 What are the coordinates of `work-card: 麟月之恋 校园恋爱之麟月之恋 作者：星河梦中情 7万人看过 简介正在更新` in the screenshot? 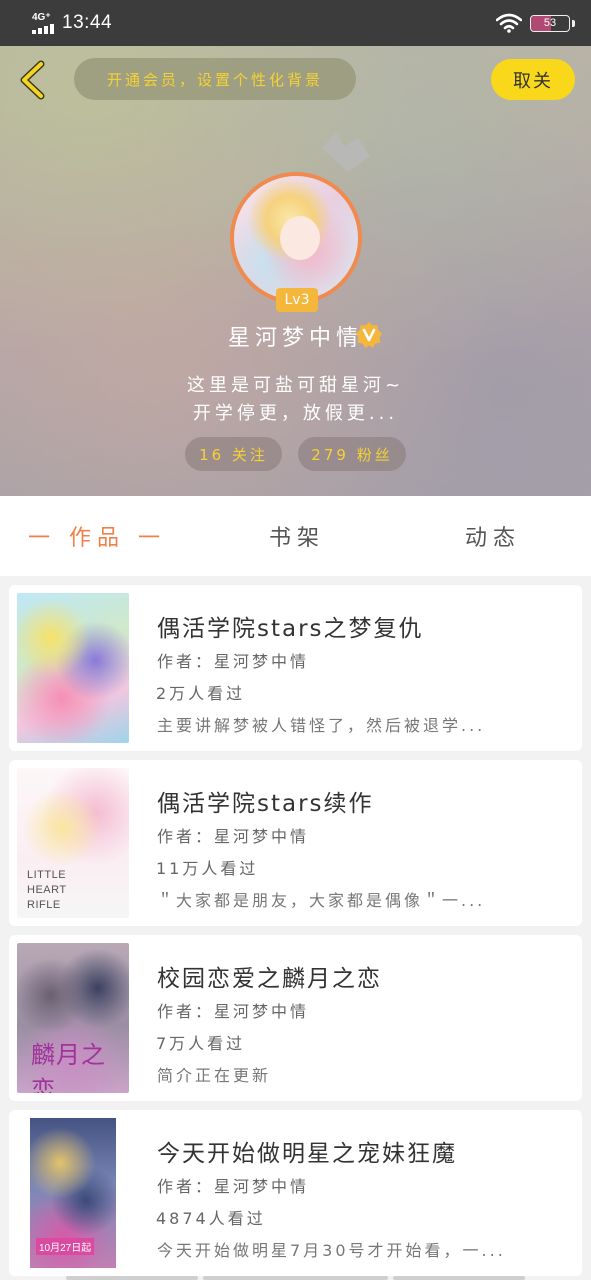 It's located at (295, 1018).